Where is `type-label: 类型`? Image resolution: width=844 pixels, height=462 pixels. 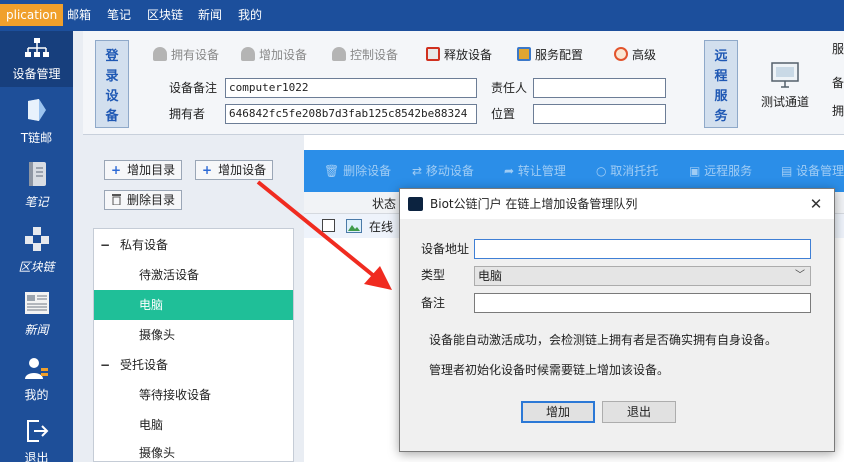
type-label: 类型 is located at coordinates (433, 275).